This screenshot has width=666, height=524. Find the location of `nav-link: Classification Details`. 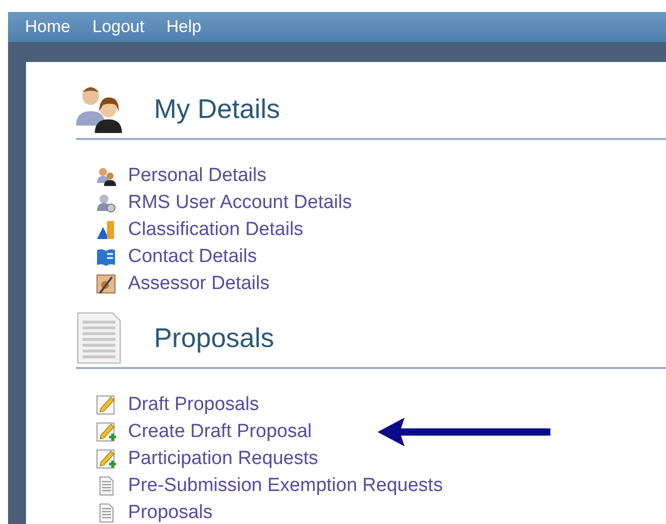

nav-link: Classification Details is located at coordinates (216, 229).